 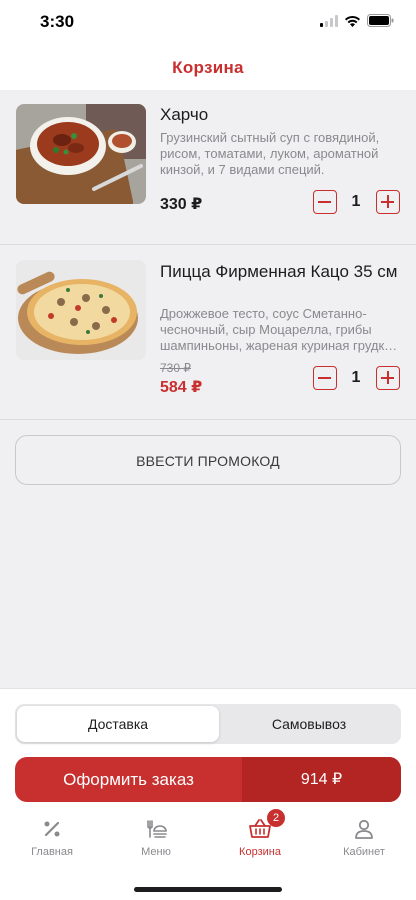 I want to click on battery-icon, so click(x=380, y=20).